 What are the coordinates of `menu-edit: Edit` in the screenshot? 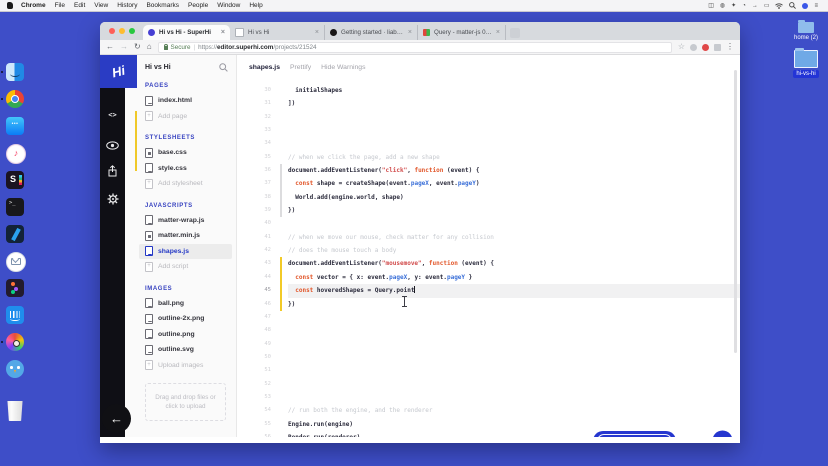 It's located at (79, 5).